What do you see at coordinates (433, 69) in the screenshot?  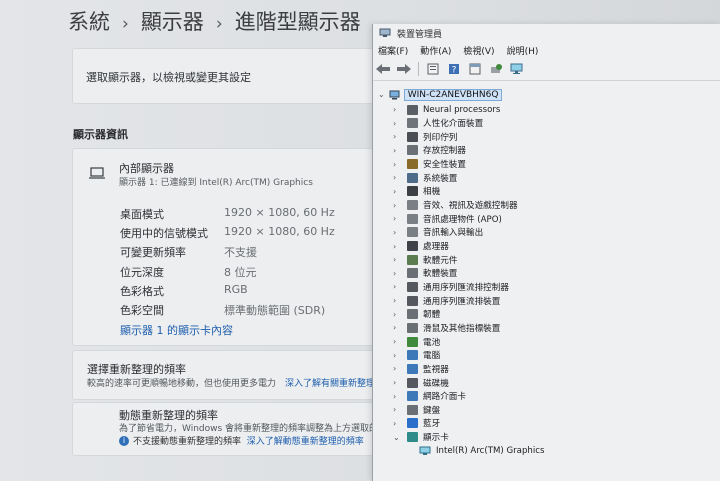 I see `properties-icon` at bounding box center [433, 69].